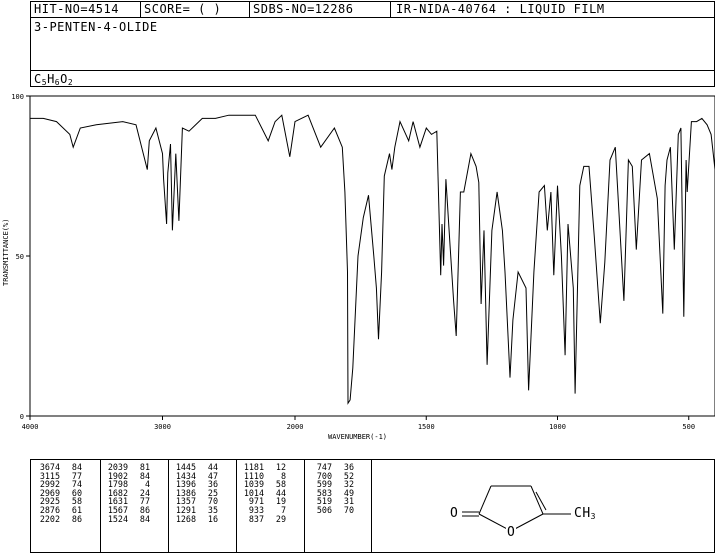 The image size is (715, 553). I want to click on peak-table-column: 1181 12 1110 8 1039 58 1014 44 971 19 933 7 837 29, so click(263, 493).